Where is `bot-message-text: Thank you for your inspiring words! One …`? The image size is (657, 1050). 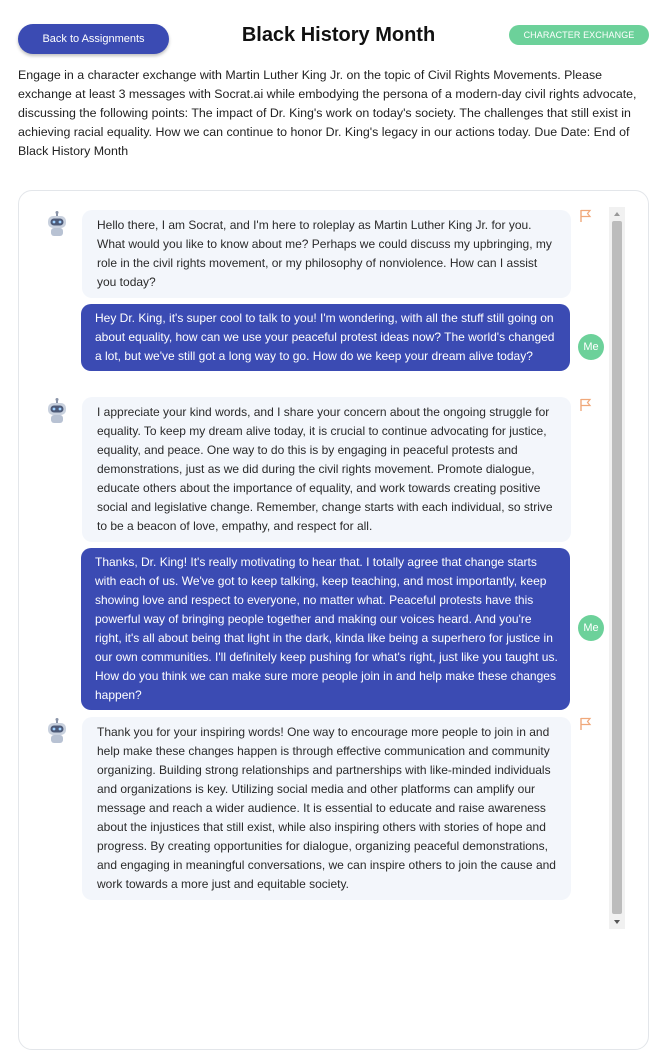 bot-message-text: Thank you for your inspiring words! One … is located at coordinates (326, 808).